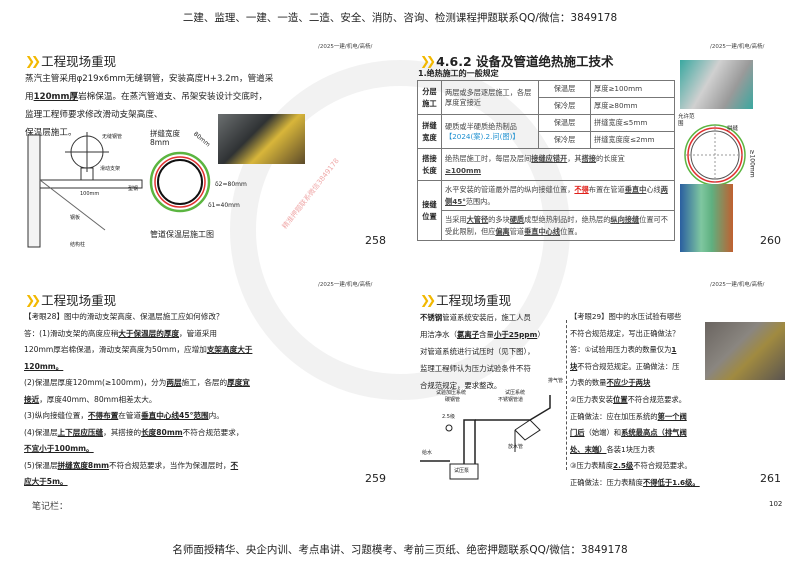 The image size is (800, 566). I want to click on text-line: (5)保温层拼缝宽度8mm不符合规范要求，当作为保温层时，不, so click(131, 465).